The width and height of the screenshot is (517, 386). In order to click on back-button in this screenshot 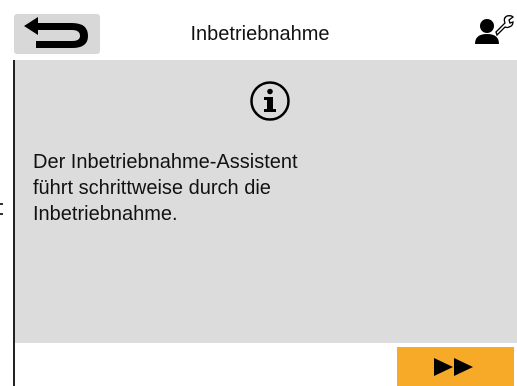, I will do `click(57, 34)`.